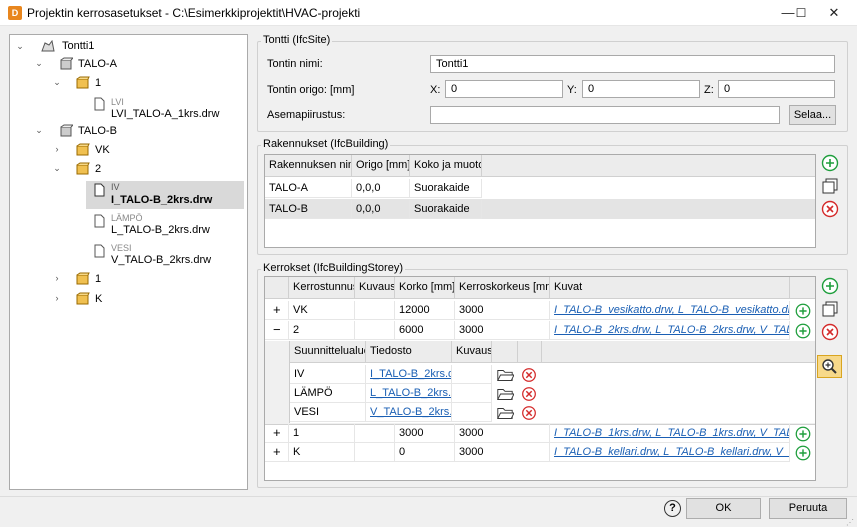 This screenshot has width=857, height=527. What do you see at coordinates (850, 522) in the screenshot?
I see `resize-grip-icon: ⋰` at bounding box center [850, 522].